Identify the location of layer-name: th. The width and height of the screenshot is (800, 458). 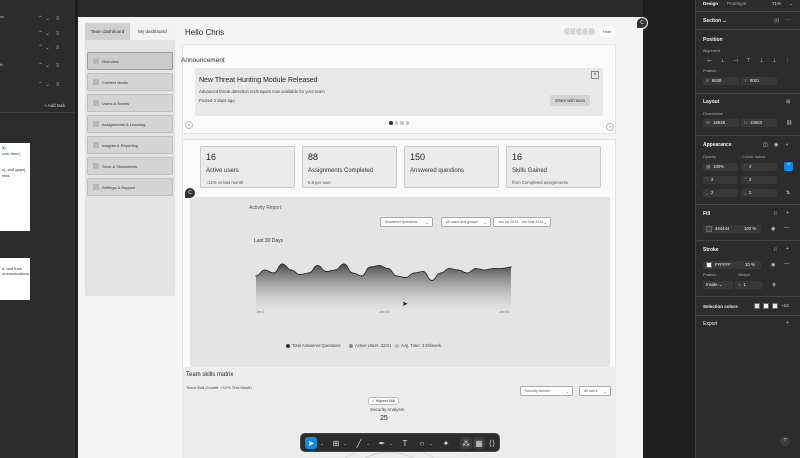
(1, 64).